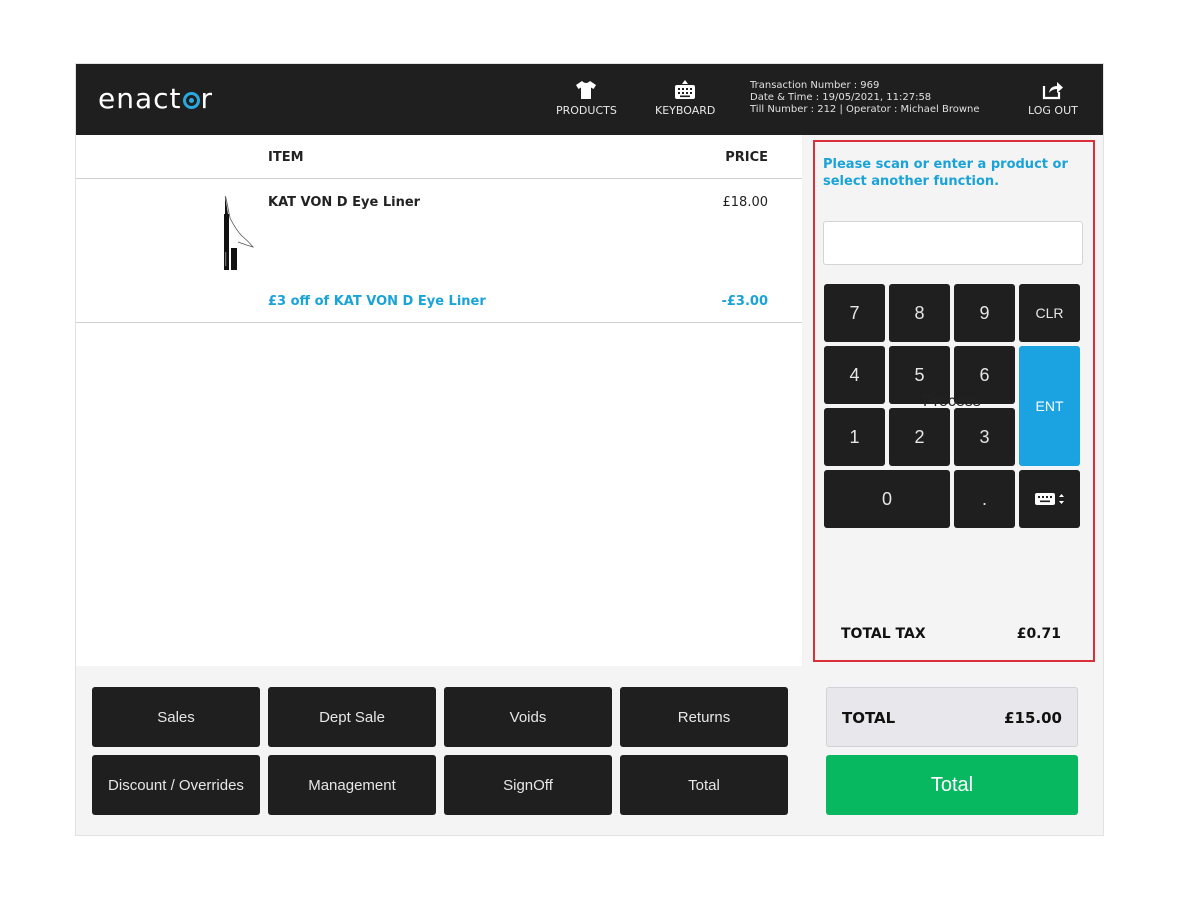 This screenshot has height=898, width=1178. I want to click on clear-key: CLR, so click(1049, 313).